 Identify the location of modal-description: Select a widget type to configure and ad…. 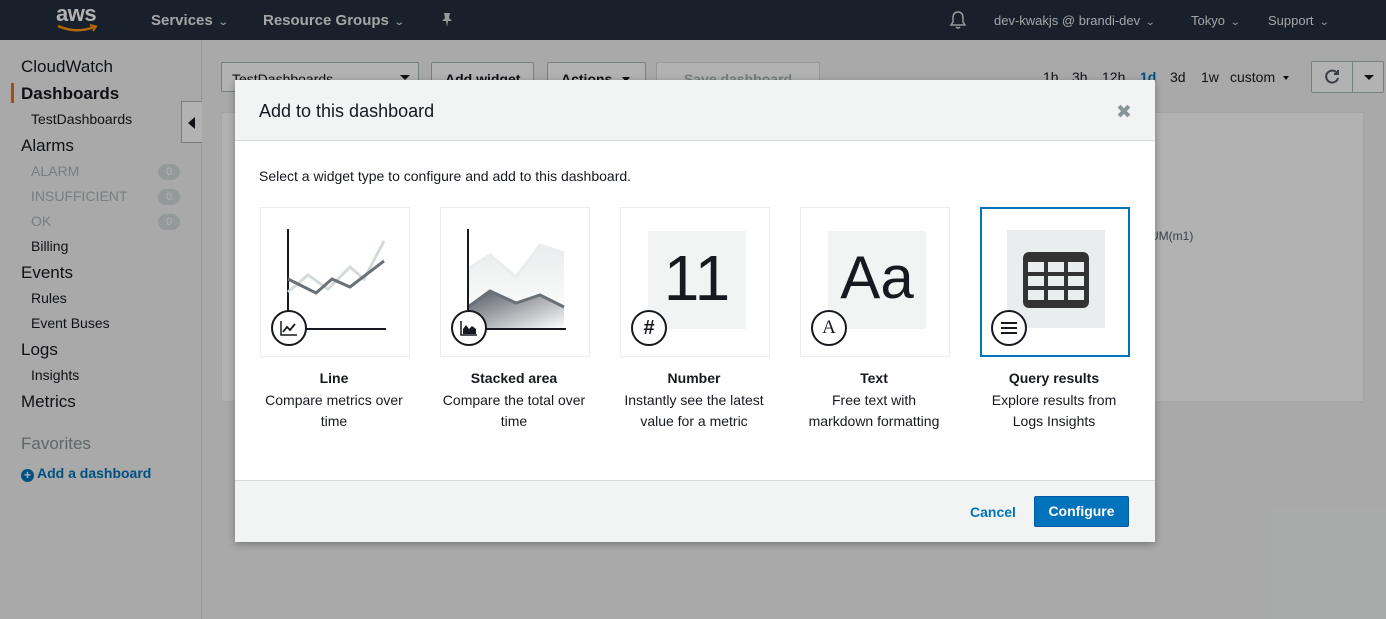
(445, 176).